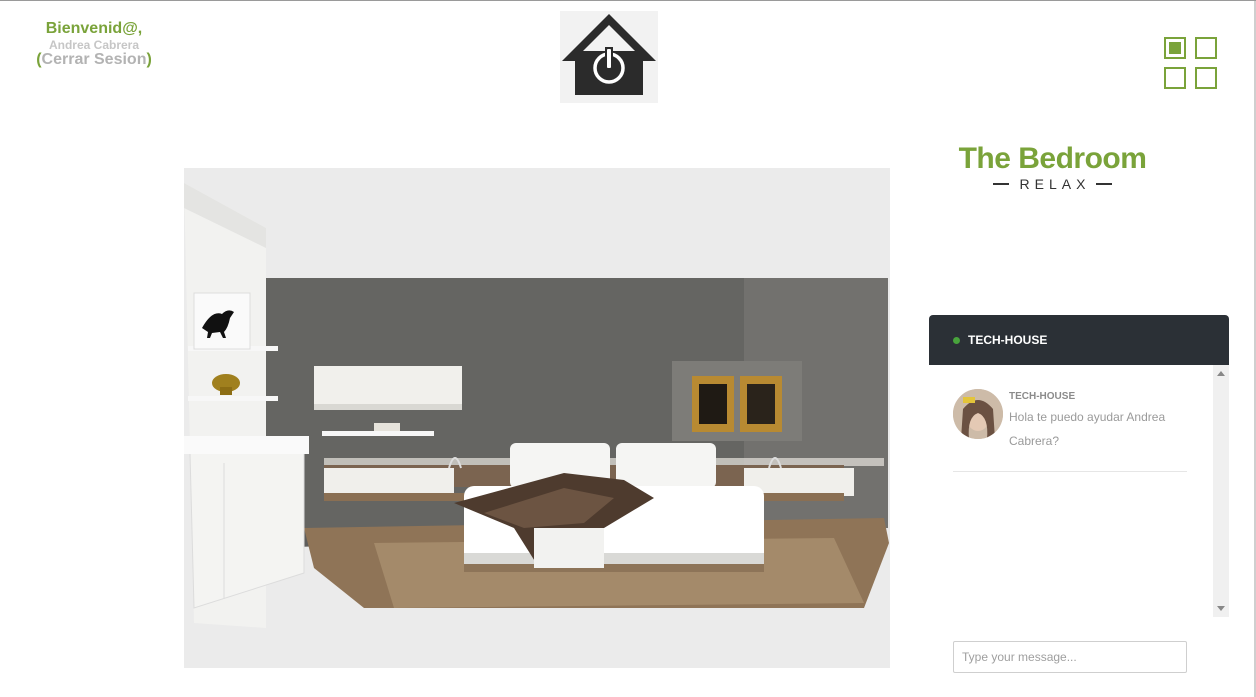 The image size is (1256, 697). I want to click on room-subtitle: RELAX, so click(1055, 184).